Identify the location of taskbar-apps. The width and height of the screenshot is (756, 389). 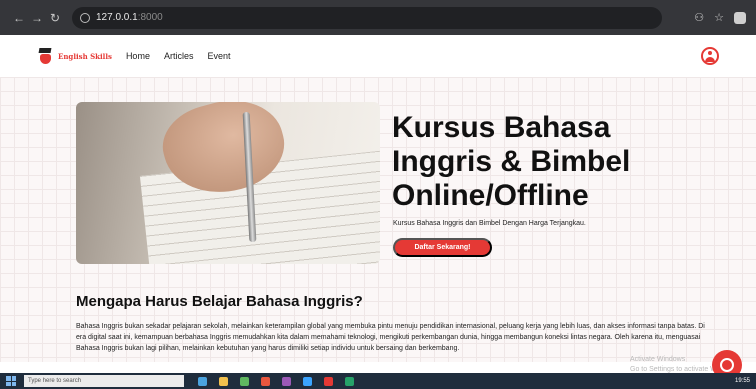
(276, 381).